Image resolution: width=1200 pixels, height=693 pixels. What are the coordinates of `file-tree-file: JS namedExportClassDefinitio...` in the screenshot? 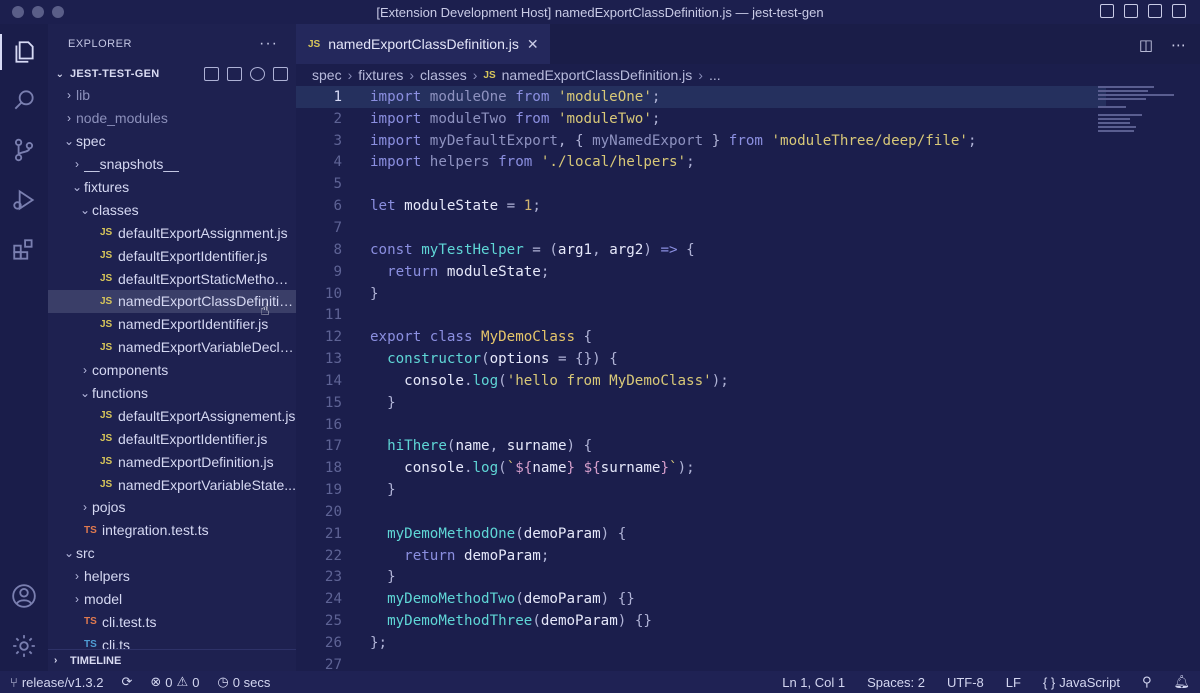 It's located at (172, 301).